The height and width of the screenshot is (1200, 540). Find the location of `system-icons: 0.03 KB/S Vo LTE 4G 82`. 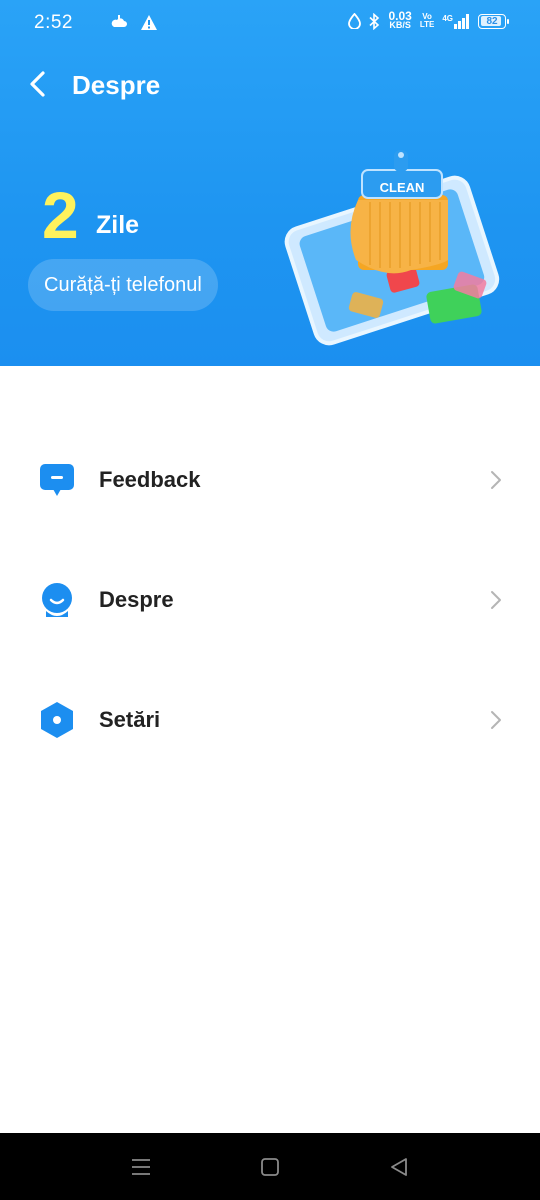

system-icons: 0.03 KB/S Vo LTE 4G 82 is located at coordinates (428, 20).